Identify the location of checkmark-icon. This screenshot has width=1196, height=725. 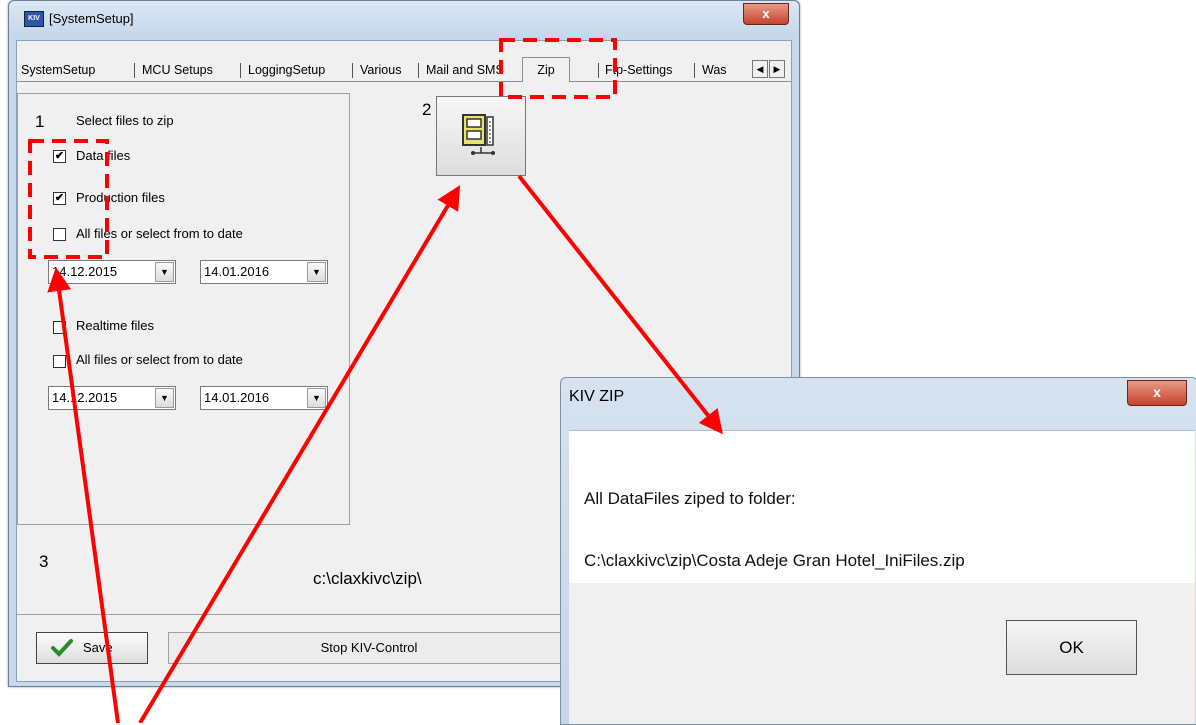
(62, 648).